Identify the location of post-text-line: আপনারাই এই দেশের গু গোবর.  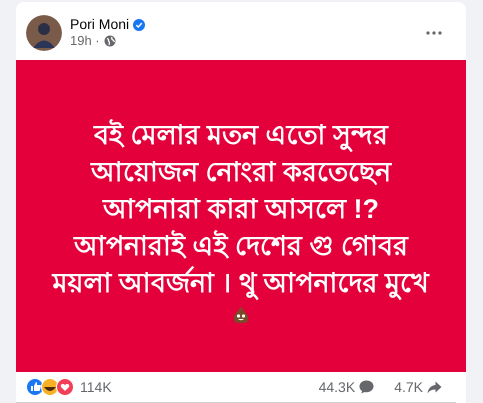
(241, 245).